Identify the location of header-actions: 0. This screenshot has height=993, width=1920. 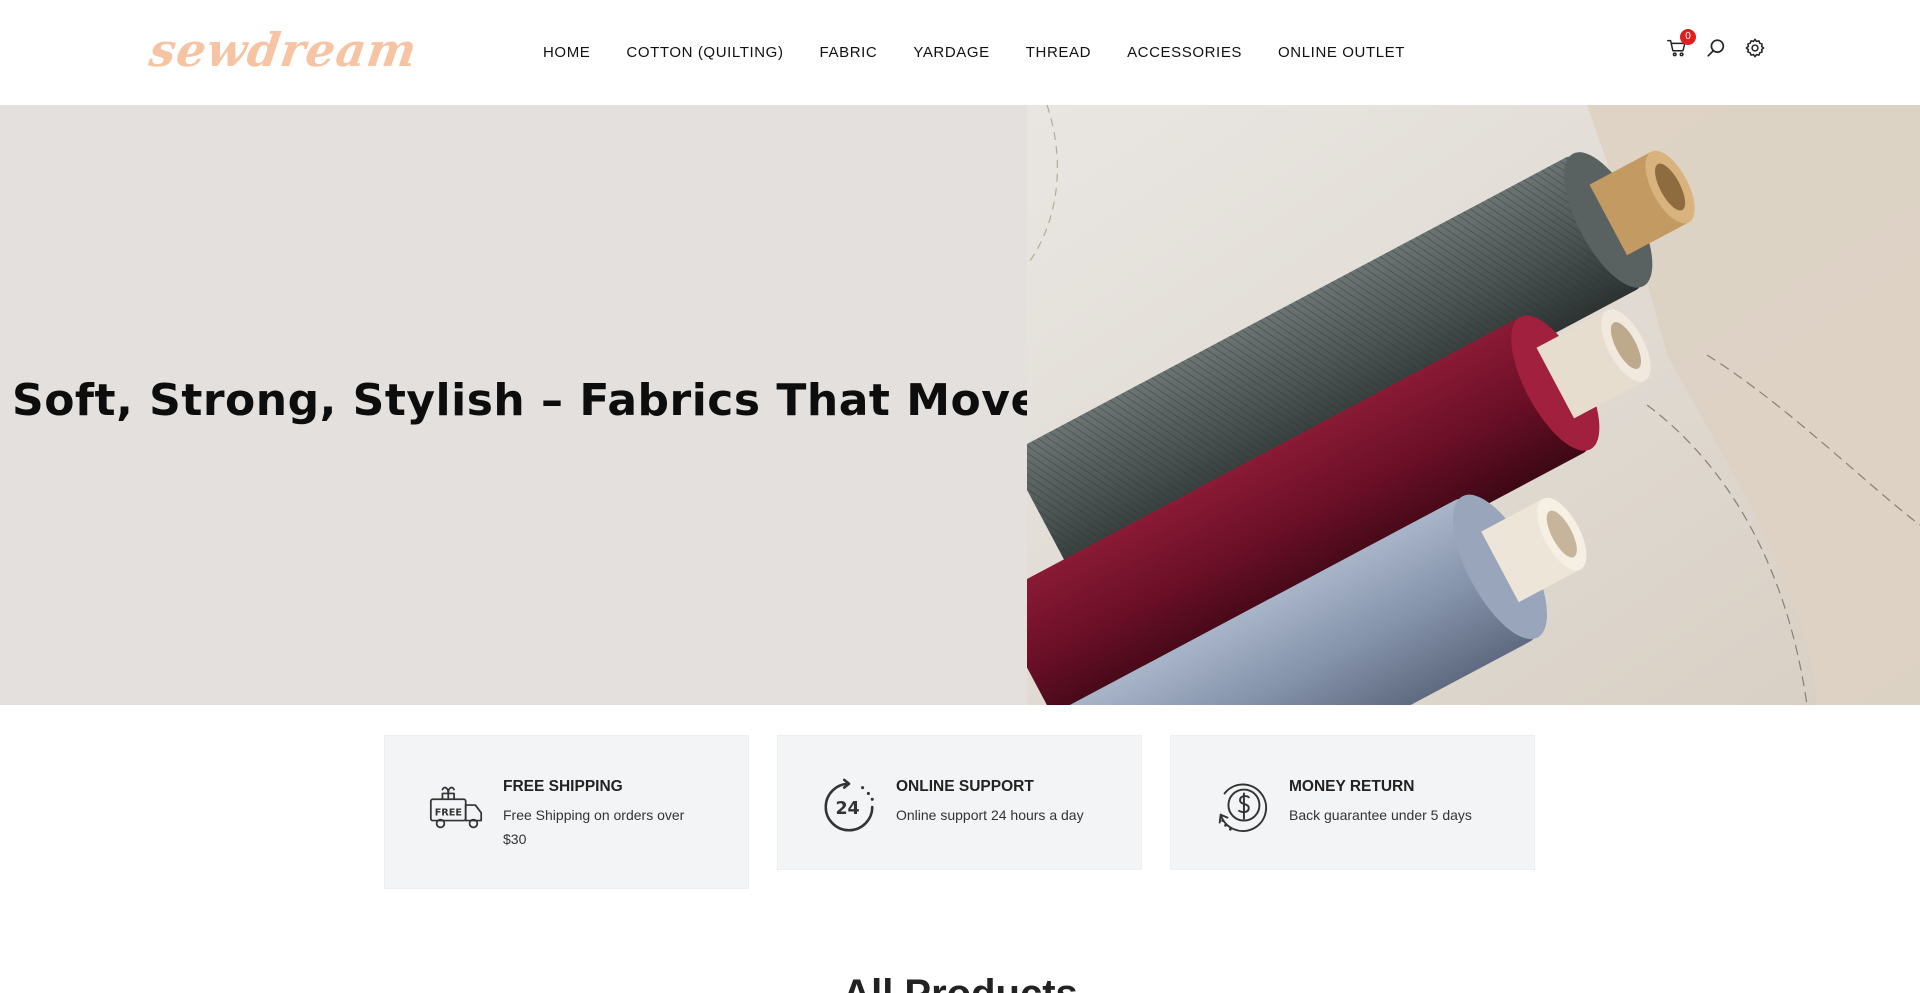
(1716, 45).